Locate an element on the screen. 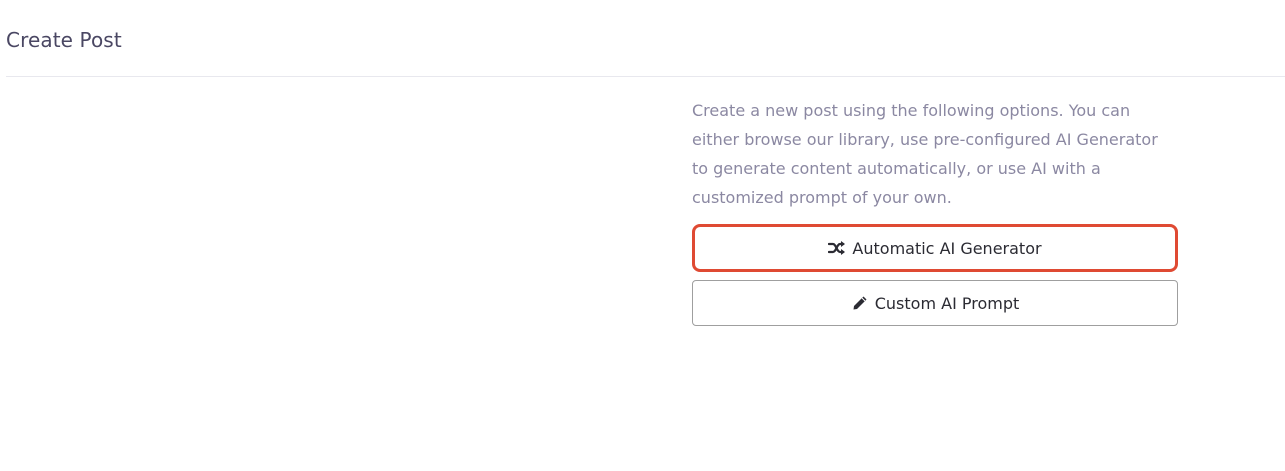 The image size is (1285, 471). automatic-ai-generator-button: Automatic AI Generator is located at coordinates (935, 248).